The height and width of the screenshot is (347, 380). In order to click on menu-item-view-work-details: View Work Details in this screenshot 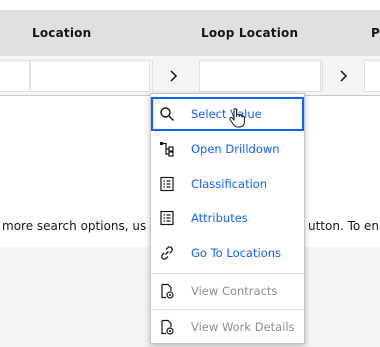, I will do `click(227, 327)`.